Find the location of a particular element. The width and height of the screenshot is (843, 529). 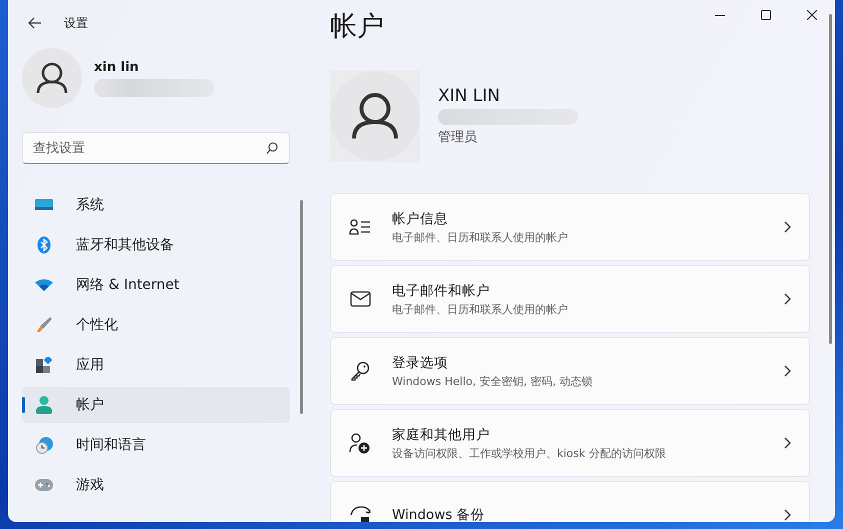

window-title: 设置 is located at coordinates (76, 23).